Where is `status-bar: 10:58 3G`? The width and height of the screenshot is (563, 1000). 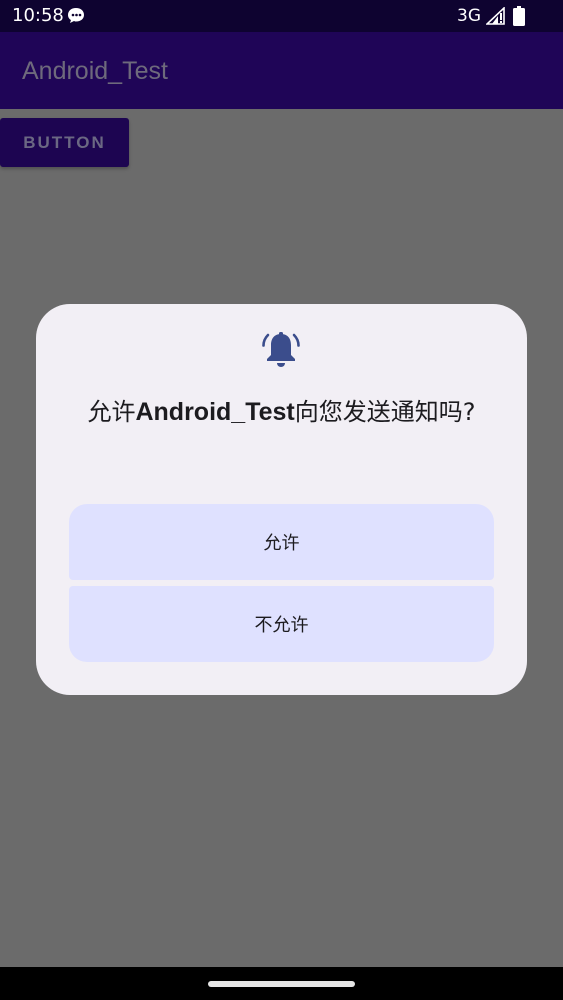 status-bar: 10:58 3G is located at coordinates (281, 16).